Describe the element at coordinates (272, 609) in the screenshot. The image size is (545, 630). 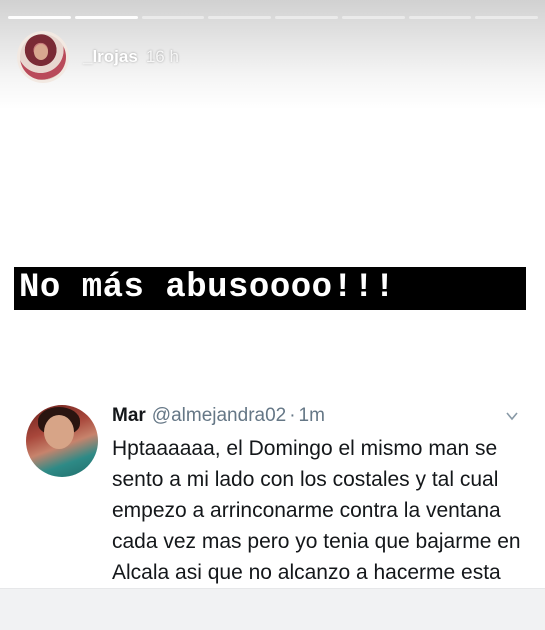
I see `story-bottom-bar` at that location.